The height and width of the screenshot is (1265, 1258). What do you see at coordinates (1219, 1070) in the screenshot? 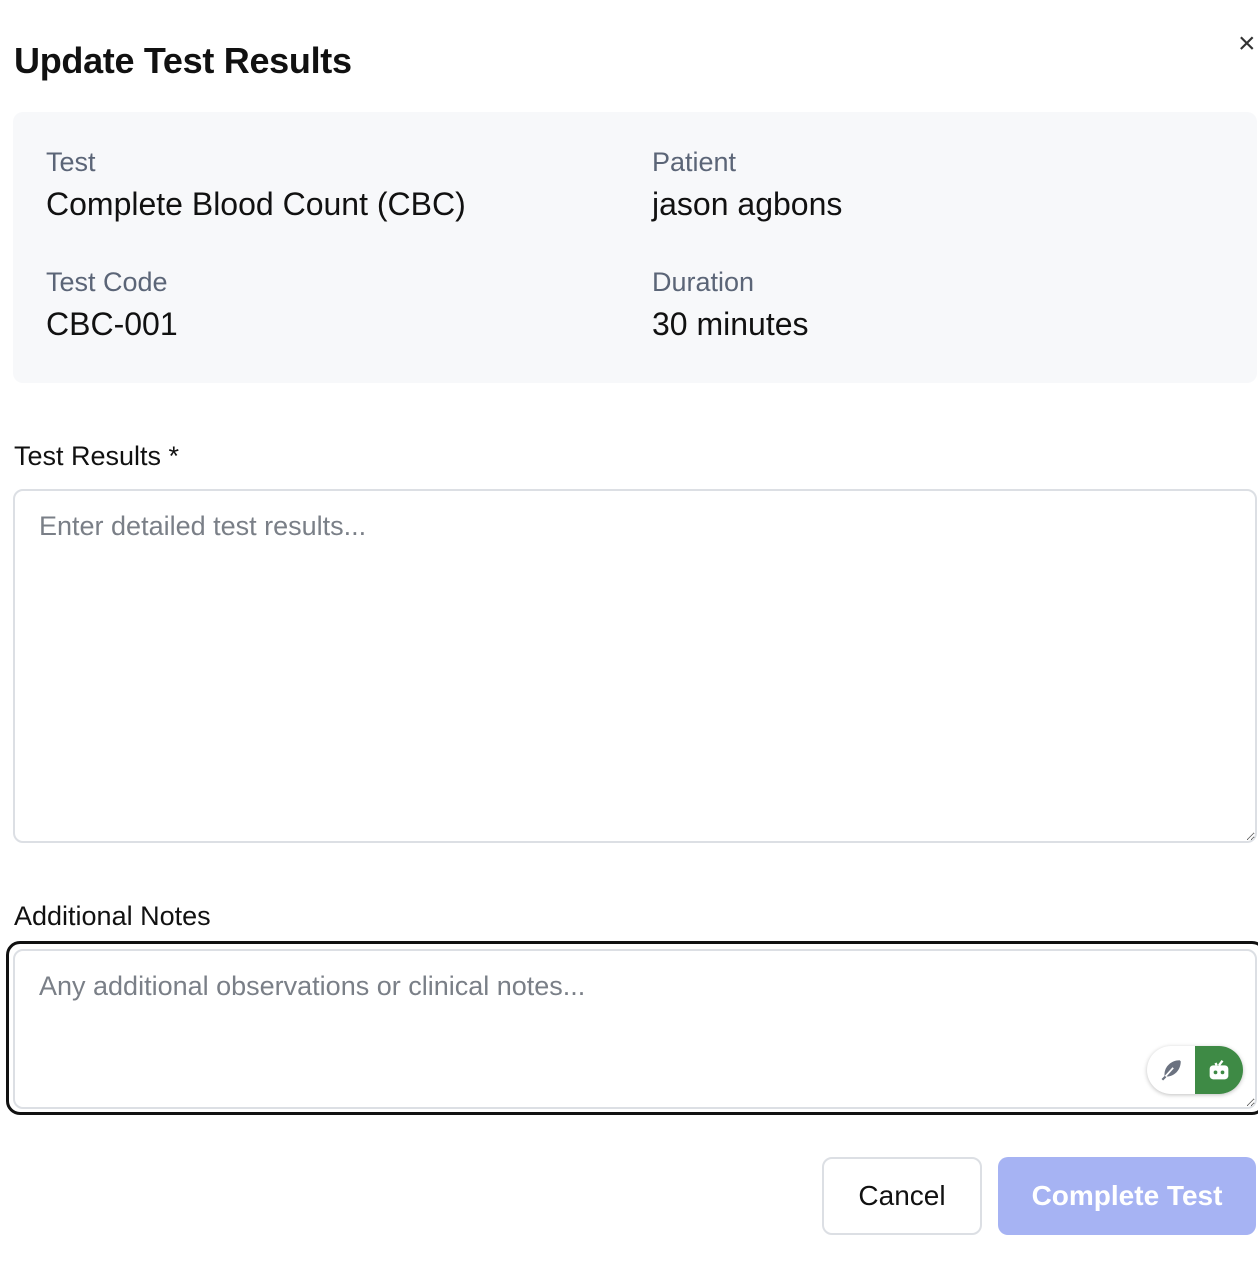
I see `robot-icon` at bounding box center [1219, 1070].